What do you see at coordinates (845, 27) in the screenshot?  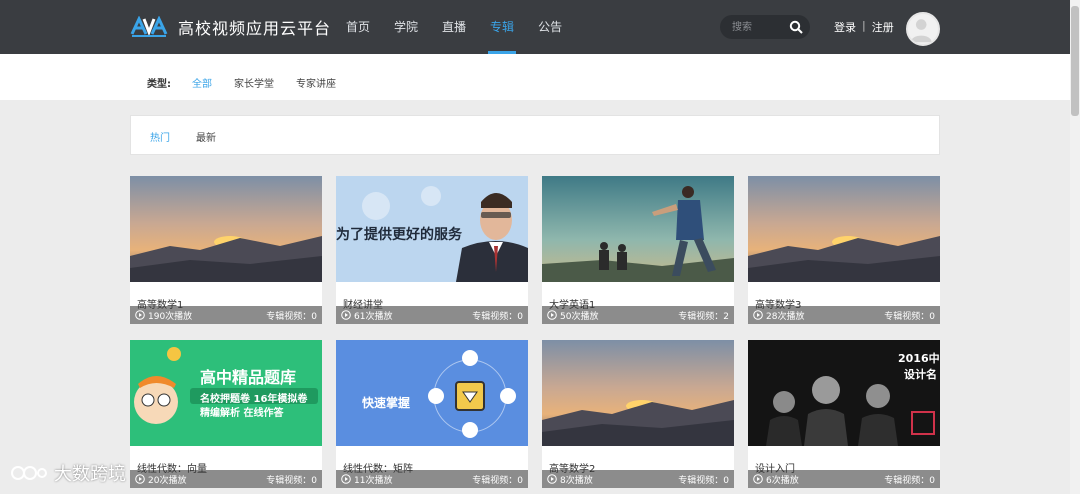 I see `login-link: 登录` at bounding box center [845, 27].